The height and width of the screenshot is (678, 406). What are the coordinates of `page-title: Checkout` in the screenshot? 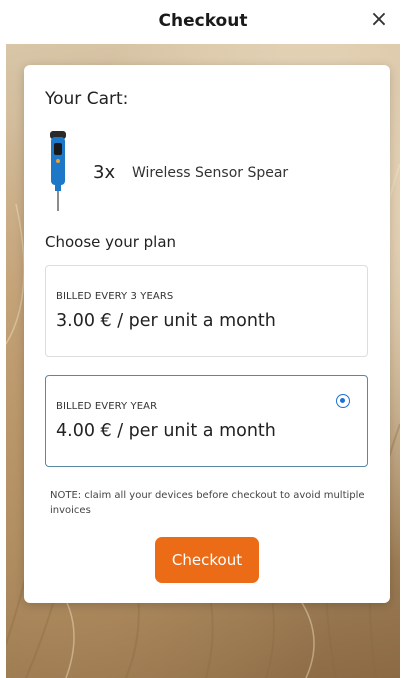 It's located at (203, 21).